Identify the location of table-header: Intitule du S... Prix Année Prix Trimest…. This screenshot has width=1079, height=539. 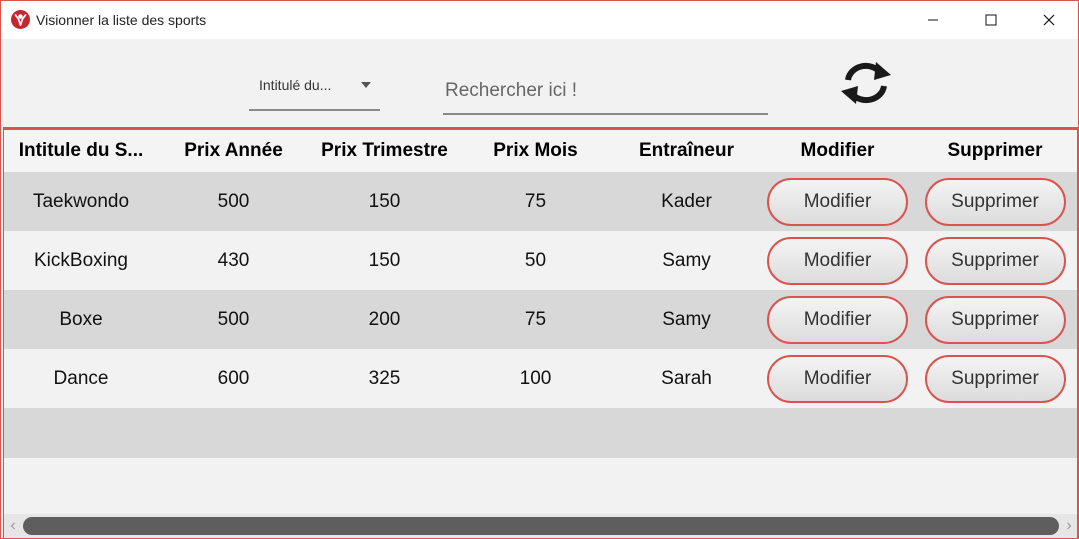
(540, 151).